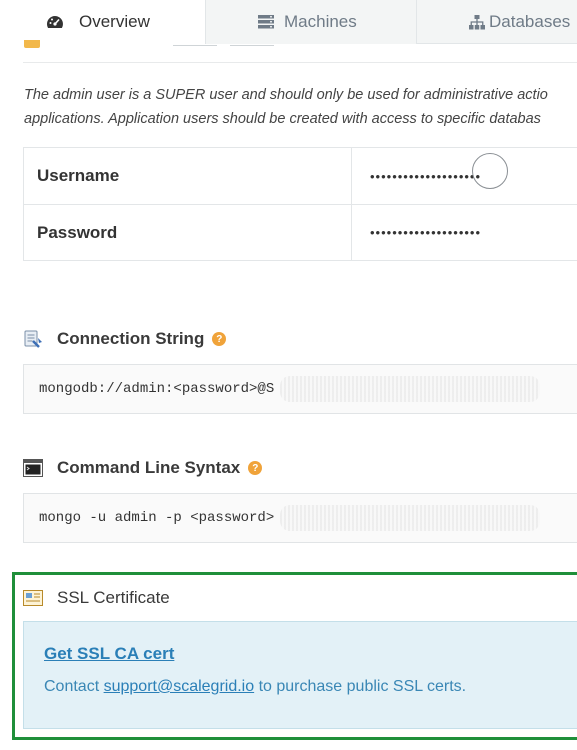 This screenshot has width=577, height=750. I want to click on password-label: Password, so click(188, 232).